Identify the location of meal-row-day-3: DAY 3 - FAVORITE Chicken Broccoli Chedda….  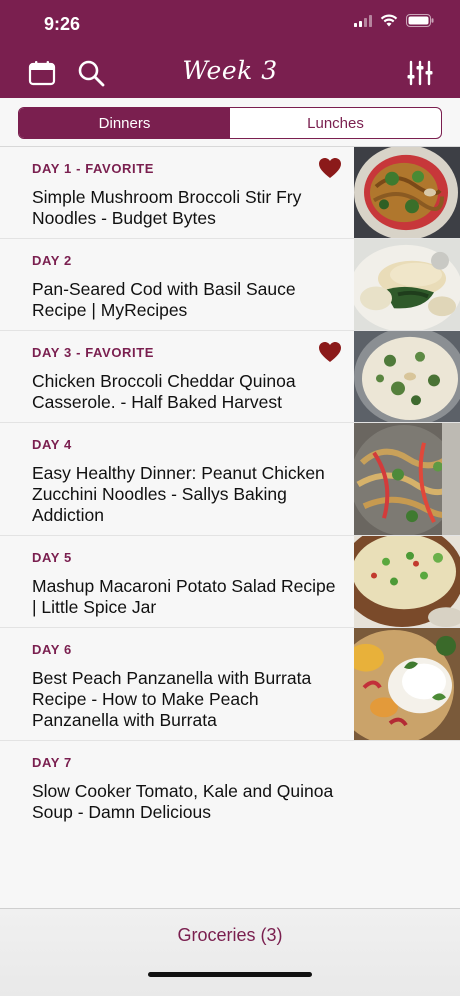
(230, 377).